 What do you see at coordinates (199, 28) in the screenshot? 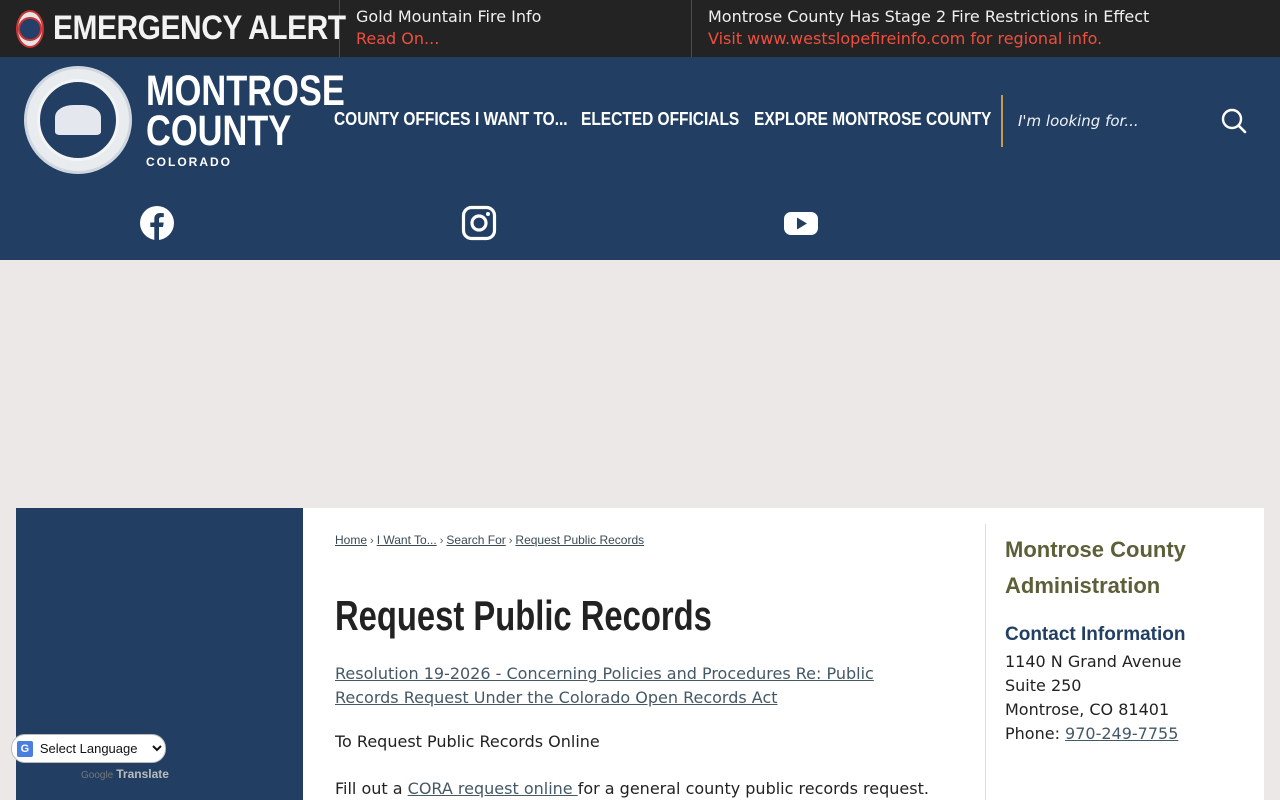
I see `alert-label: EMERGENCY ALERT` at bounding box center [199, 28].